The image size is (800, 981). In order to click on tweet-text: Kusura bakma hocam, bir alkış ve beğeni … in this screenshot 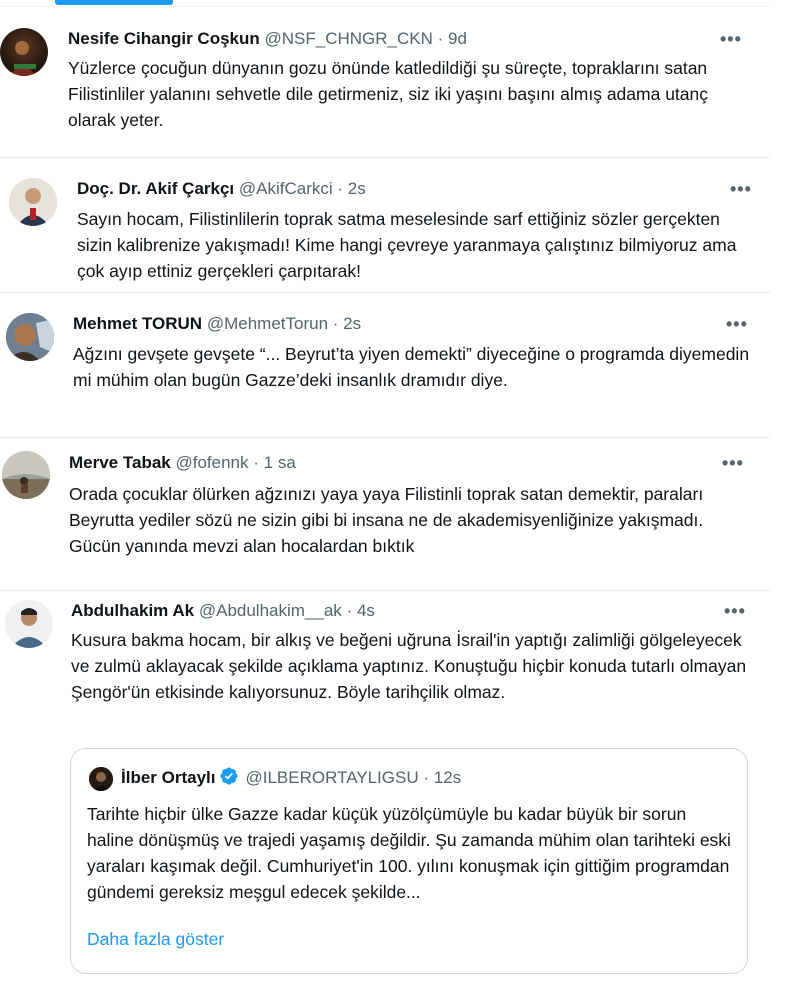, I will do `click(409, 666)`.